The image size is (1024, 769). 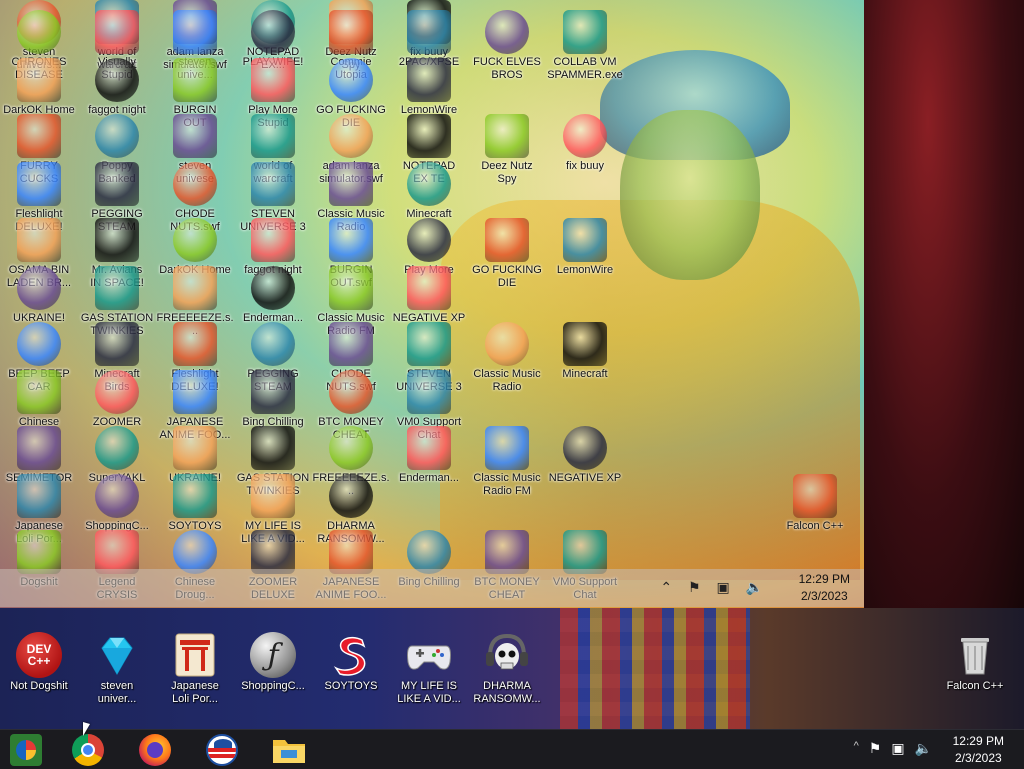 I want to click on system-tray: ^ ⚑ ▣ 🔈, so click(x=893, y=748).